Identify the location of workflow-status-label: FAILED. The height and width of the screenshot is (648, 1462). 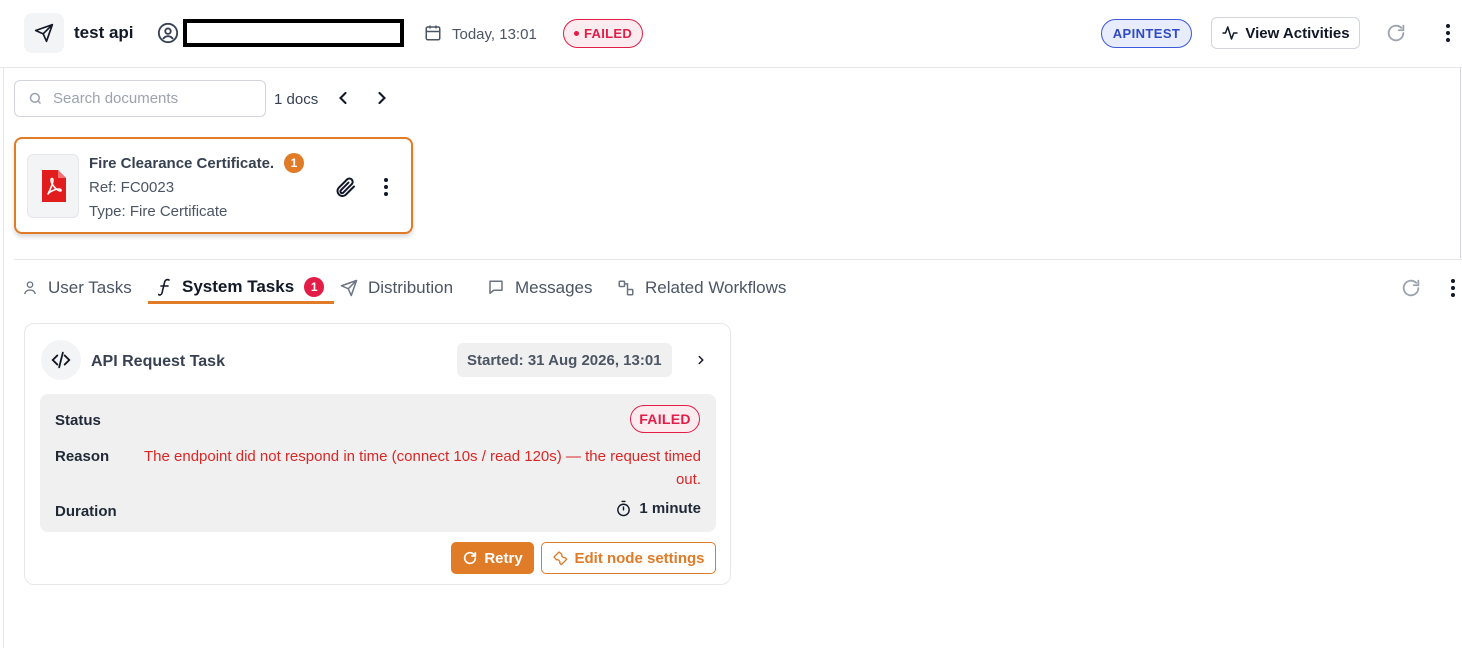
(608, 33).